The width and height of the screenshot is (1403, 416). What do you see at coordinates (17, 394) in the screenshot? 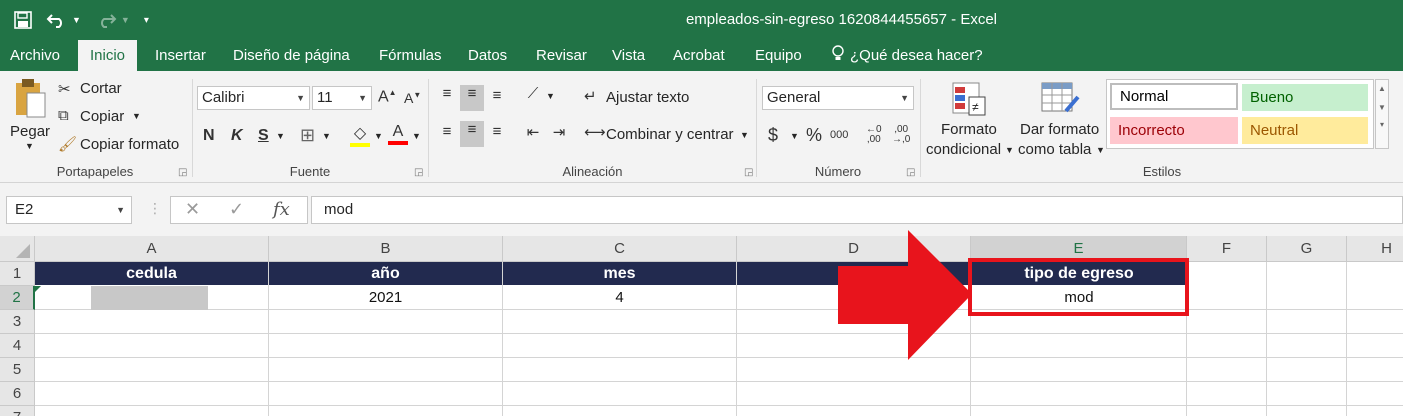
I see `row-header-6: 6` at bounding box center [17, 394].